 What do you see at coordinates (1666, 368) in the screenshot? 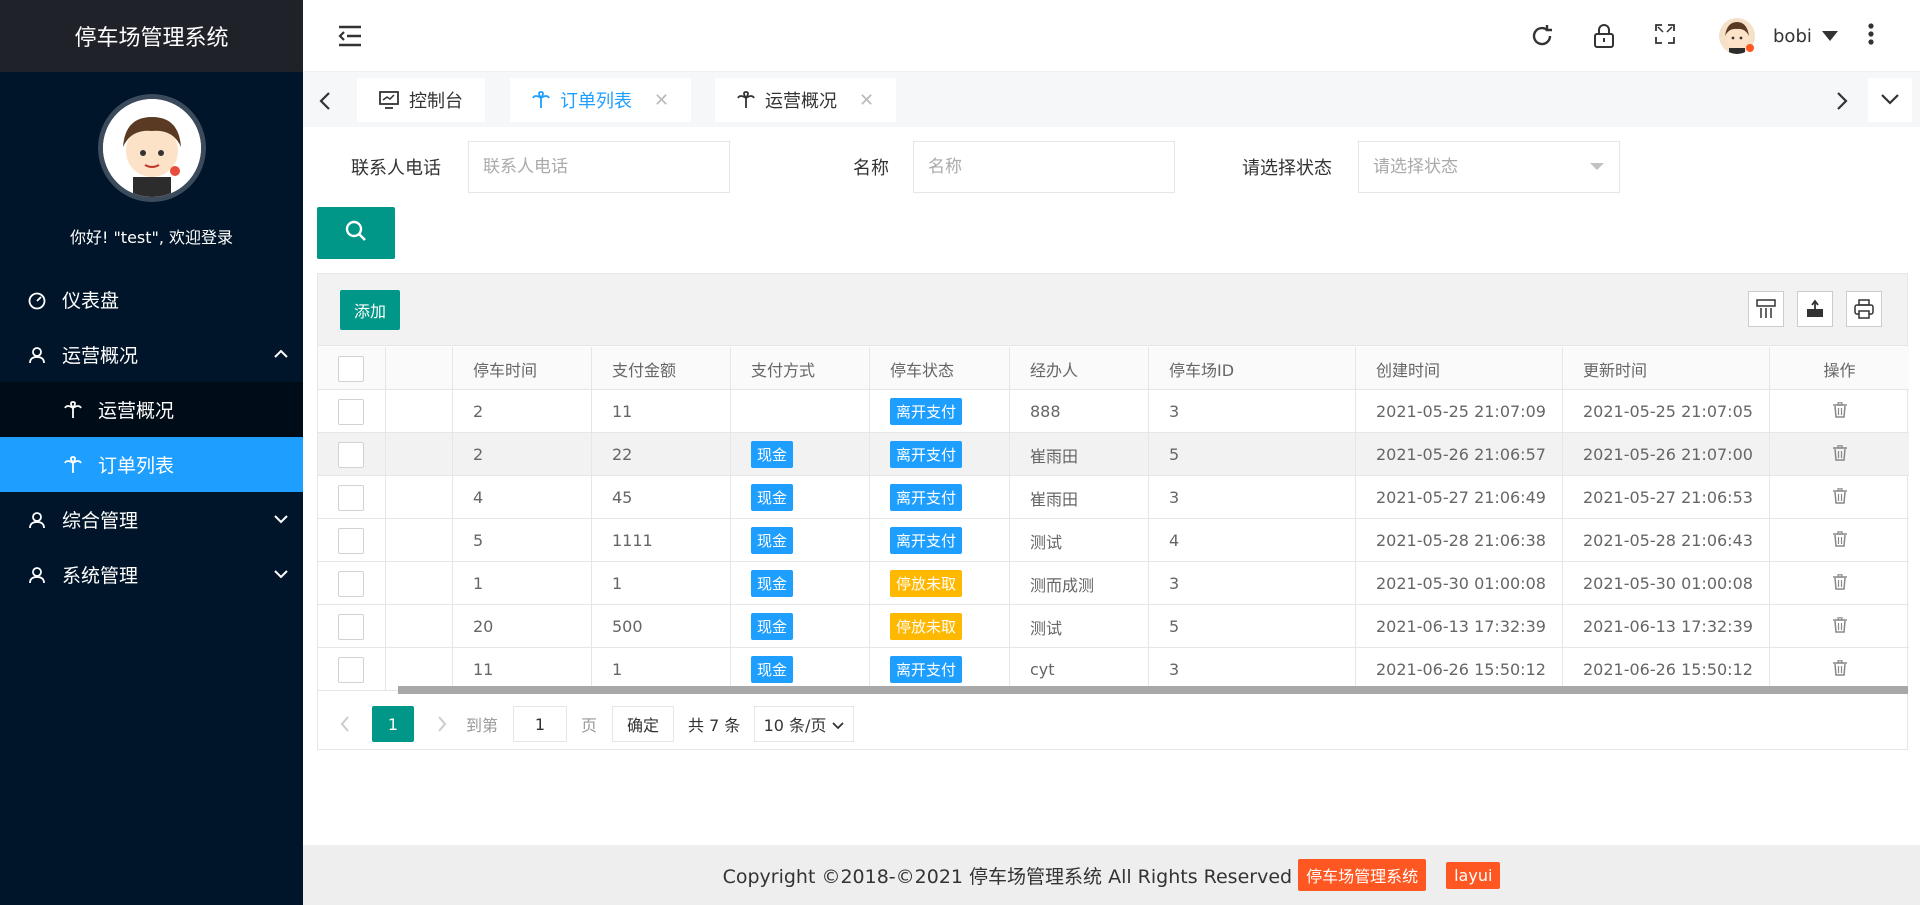
I see `header-cell: 更新时间` at bounding box center [1666, 368].